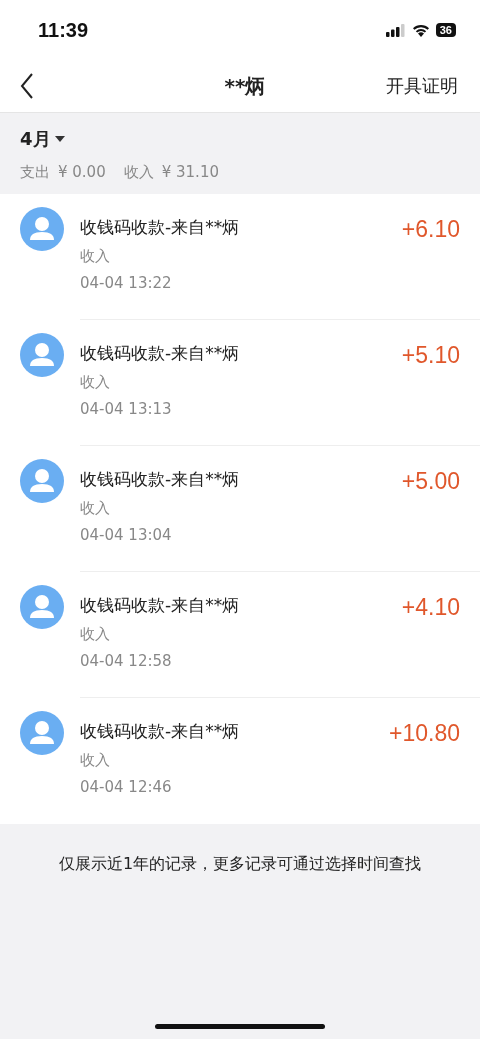 This screenshot has height=1039, width=480. What do you see at coordinates (27, 86) in the screenshot?
I see `back-icon` at bounding box center [27, 86].